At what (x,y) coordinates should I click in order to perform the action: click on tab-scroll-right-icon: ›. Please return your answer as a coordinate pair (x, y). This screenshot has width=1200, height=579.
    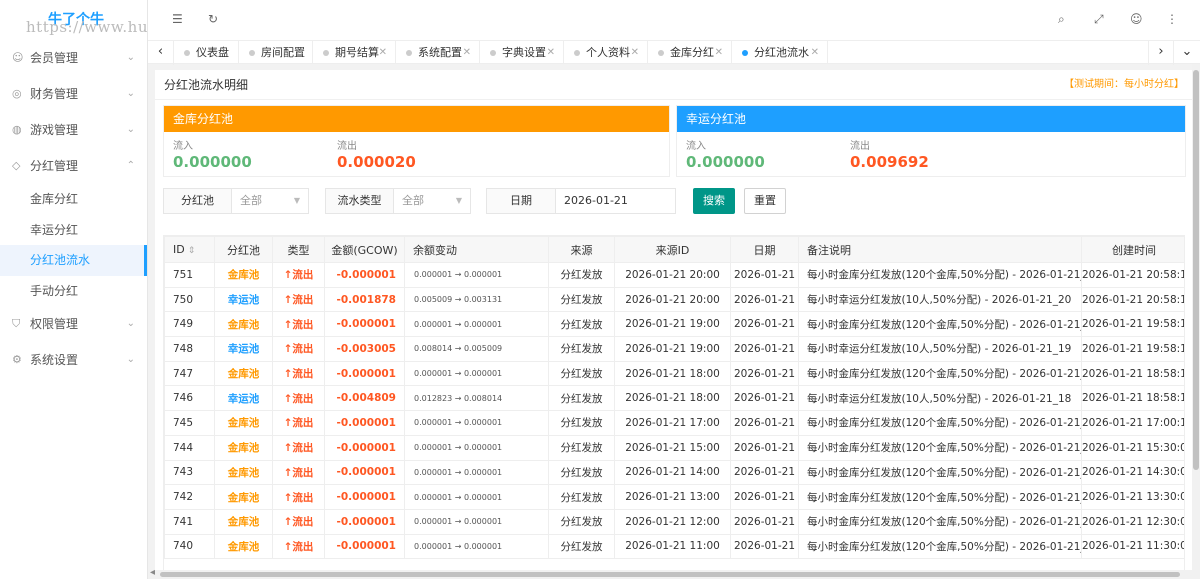
    Looking at the image, I should click on (1161, 53).